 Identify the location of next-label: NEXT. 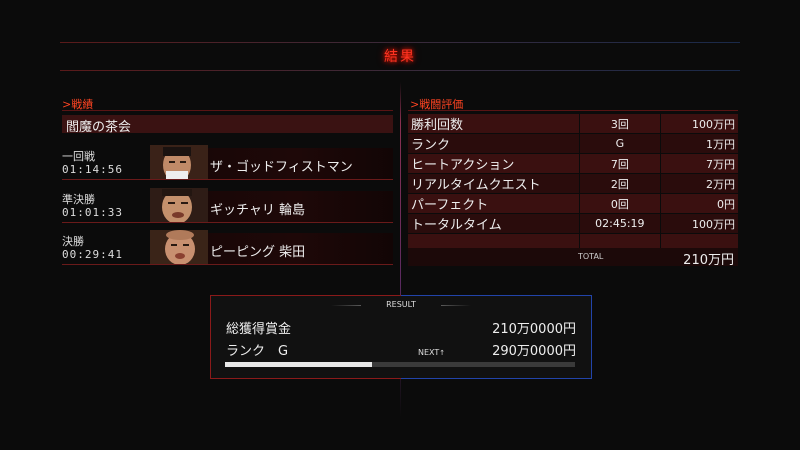
(429, 352).